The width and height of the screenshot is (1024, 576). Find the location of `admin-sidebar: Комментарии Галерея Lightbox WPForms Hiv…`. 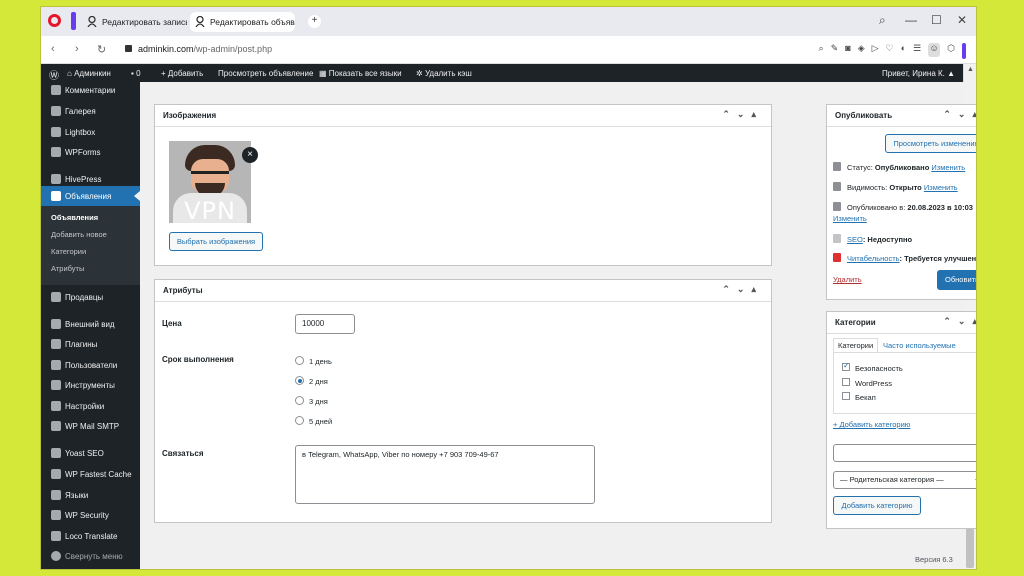

admin-sidebar: Комментарии Галерея Lightbox WPForms Hiv… is located at coordinates (90, 325).